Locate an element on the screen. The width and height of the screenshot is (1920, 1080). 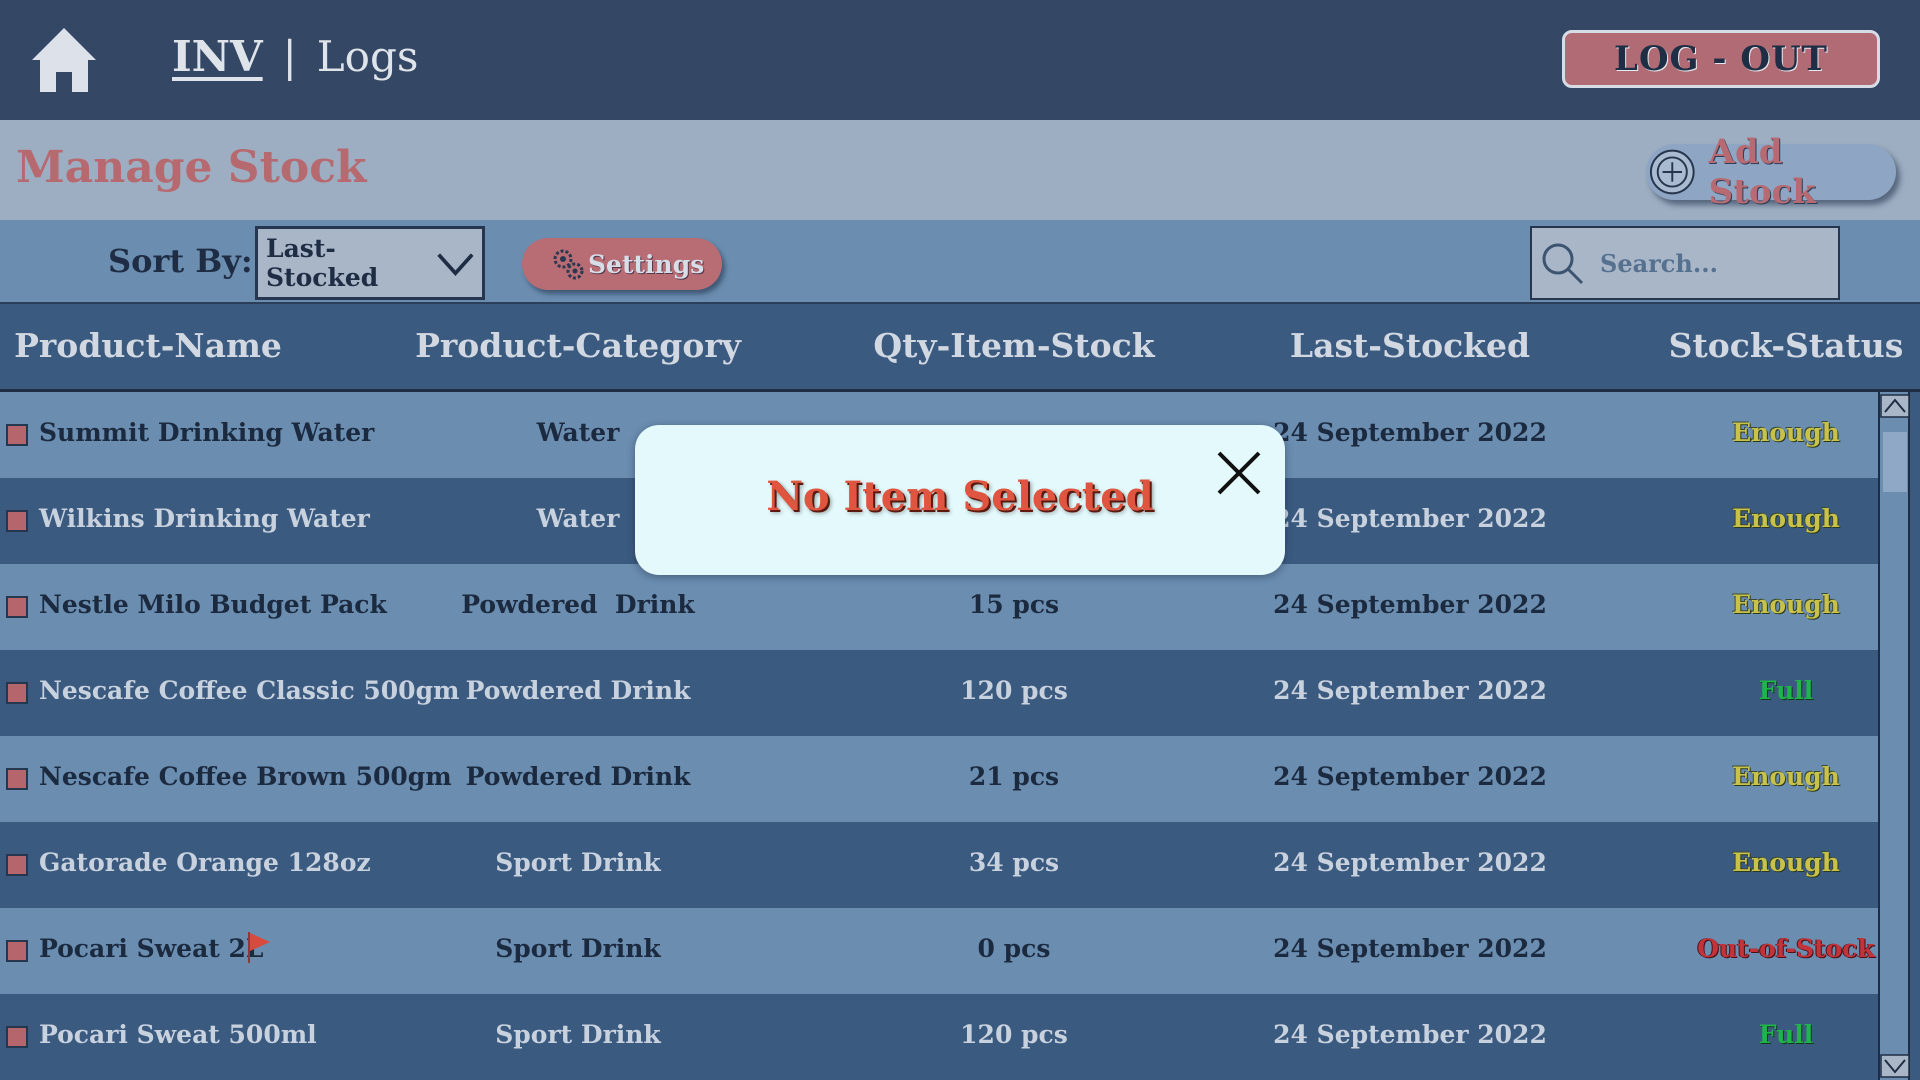
qty-cell: 15 pcs is located at coordinates (1014, 604).